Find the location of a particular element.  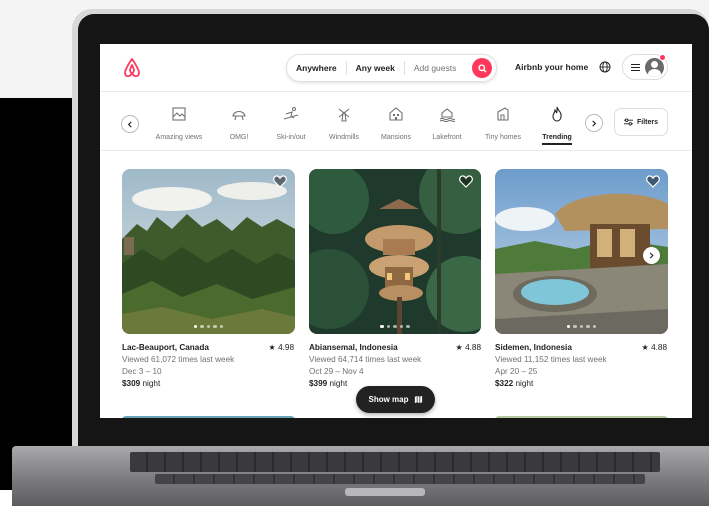

listing-views: Viewed 64,714 times last week is located at coordinates (365, 359).